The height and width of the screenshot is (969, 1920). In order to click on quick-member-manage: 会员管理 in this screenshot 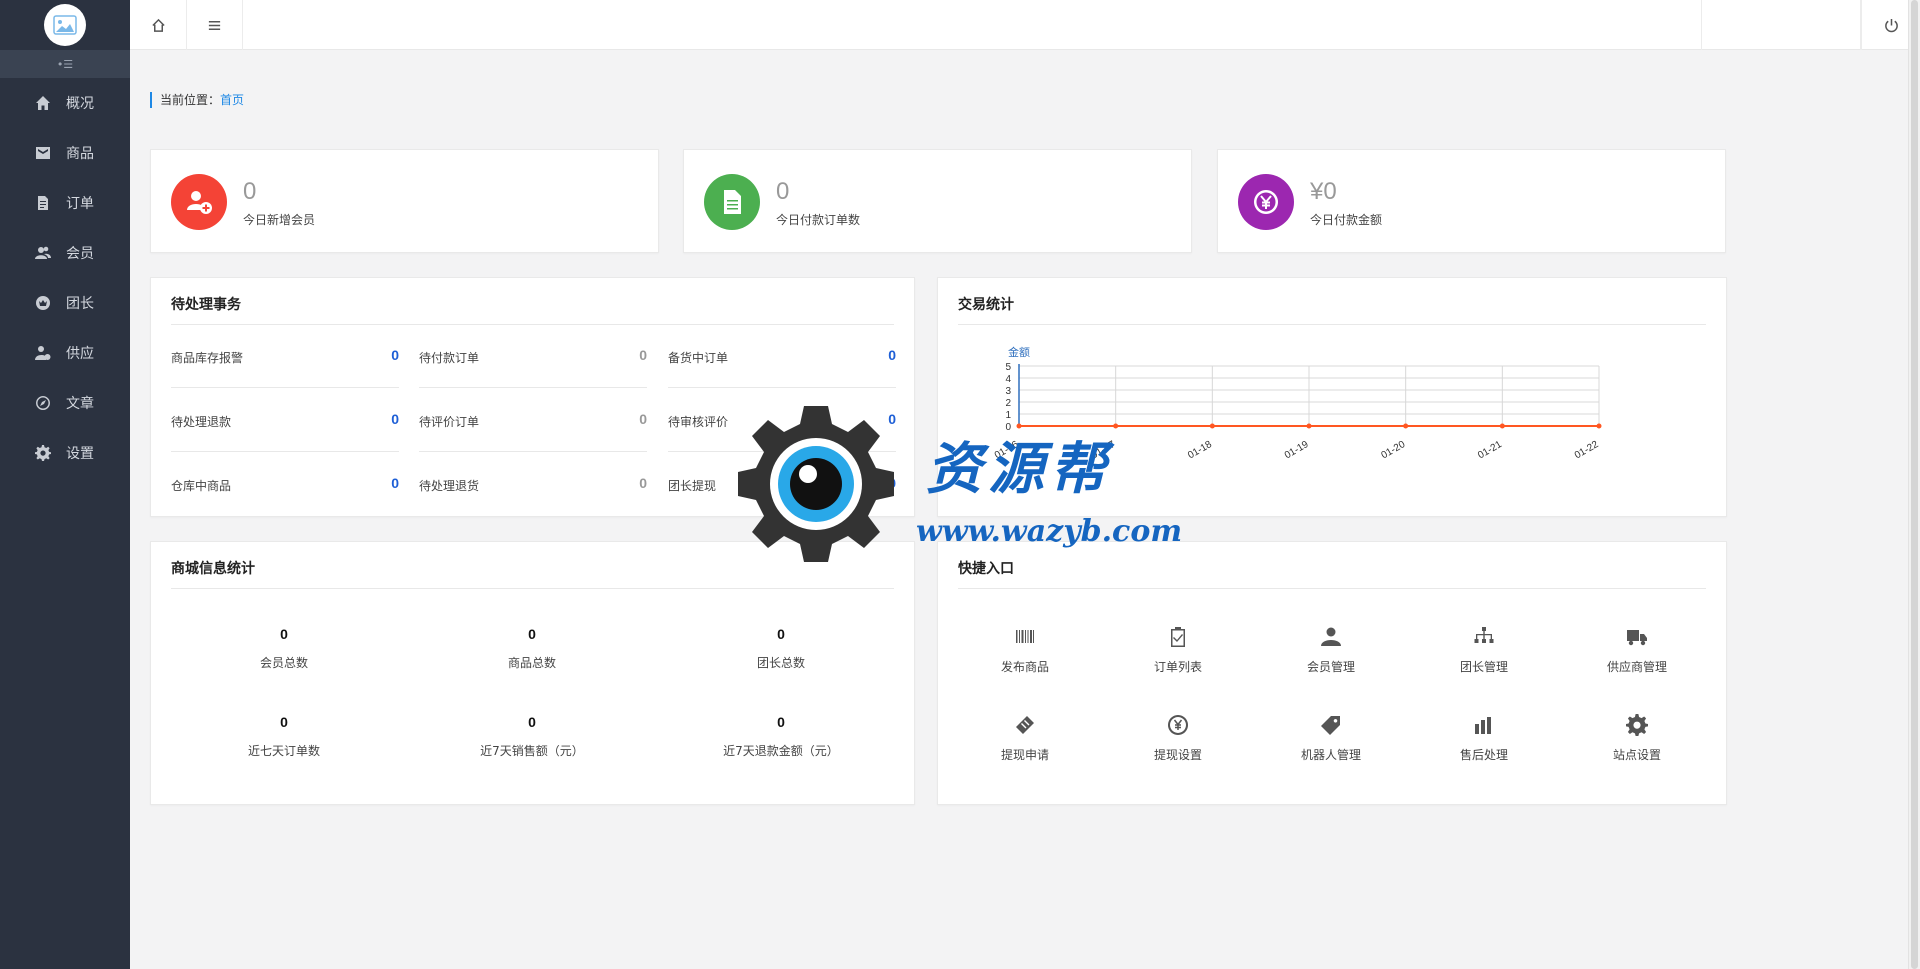, I will do `click(1331, 649)`.